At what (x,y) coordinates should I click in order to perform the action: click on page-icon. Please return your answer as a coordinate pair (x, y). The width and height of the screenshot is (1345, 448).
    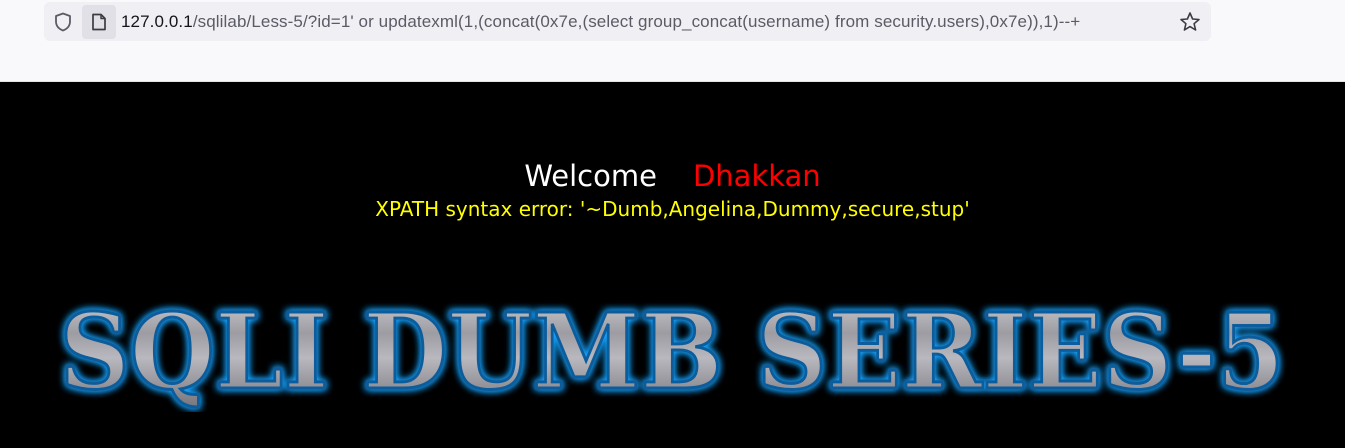
    Looking at the image, I should click on (99, 22).